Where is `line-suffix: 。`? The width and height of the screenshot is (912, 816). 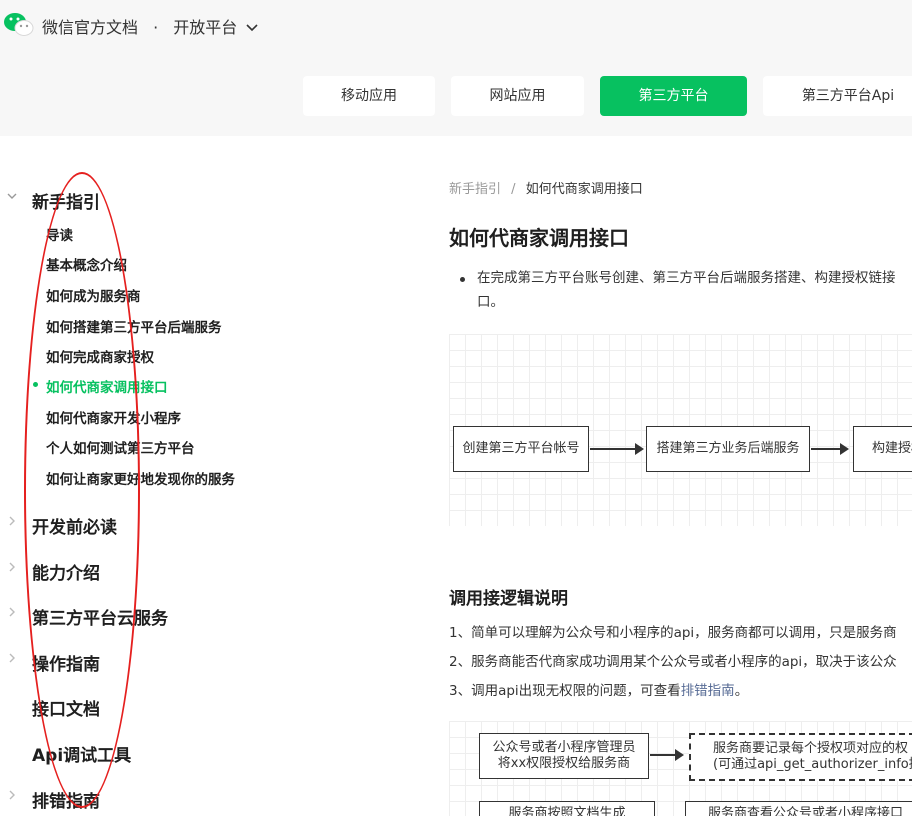
line-suffix: 。 is located at coordinates (741, 691).